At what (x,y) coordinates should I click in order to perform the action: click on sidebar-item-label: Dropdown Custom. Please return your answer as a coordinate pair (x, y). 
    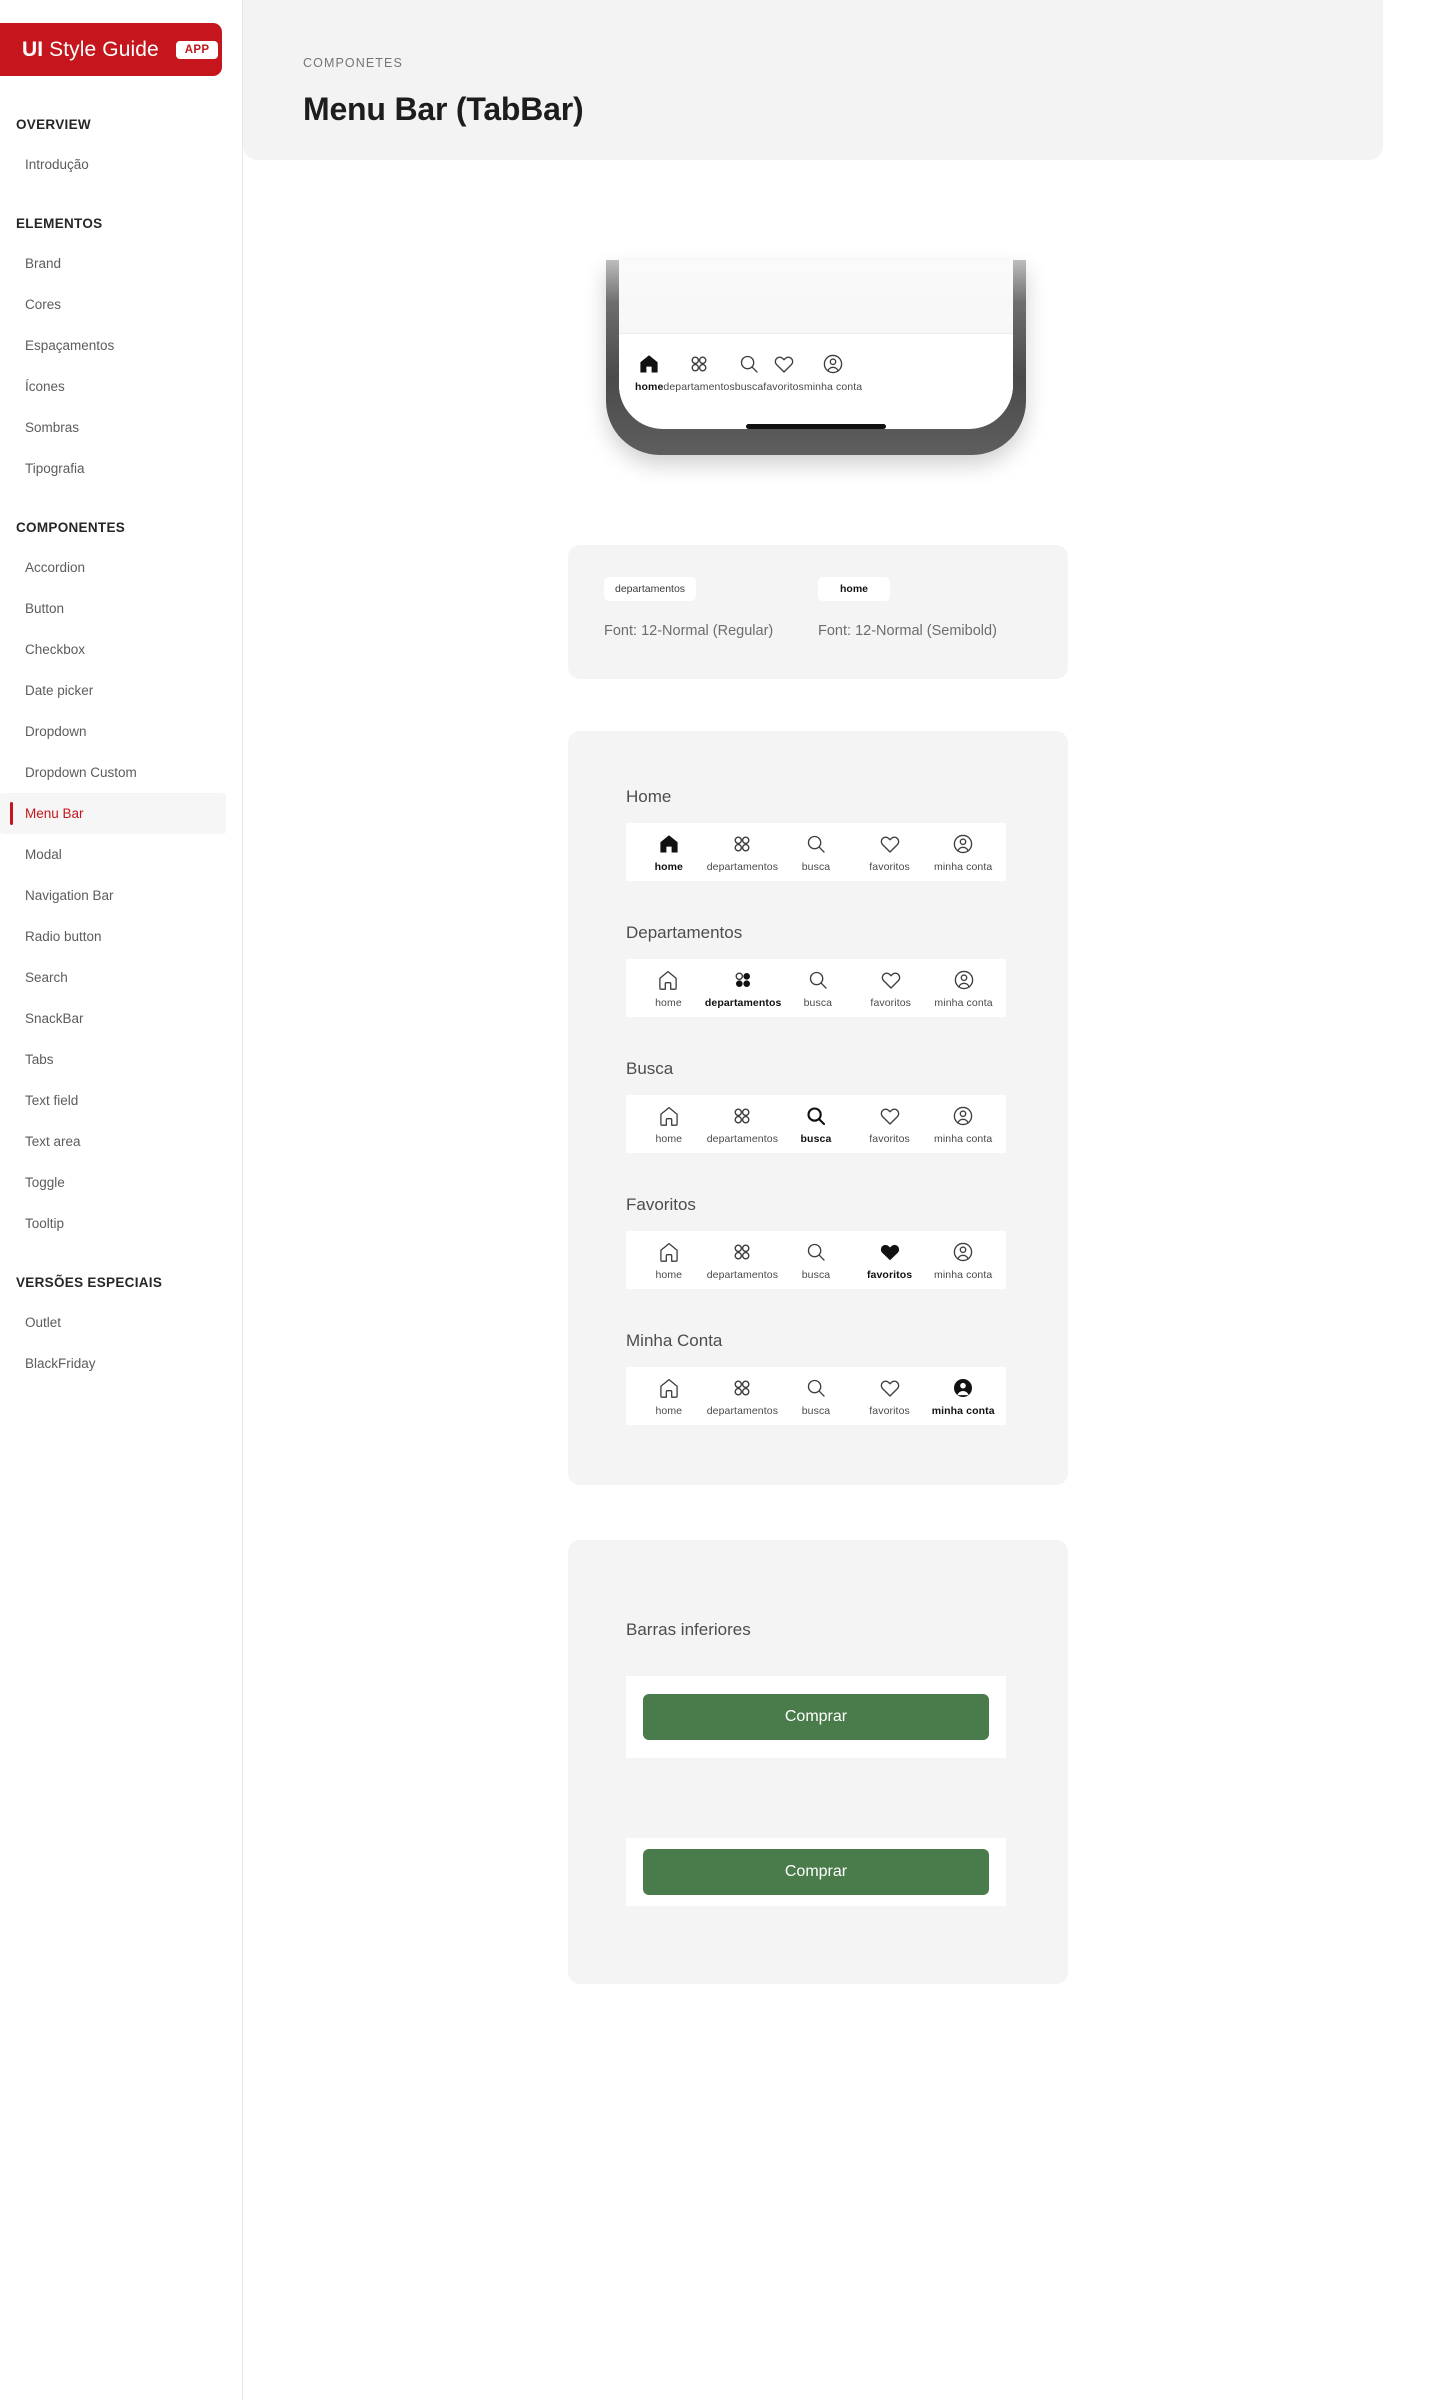
    Looking at the image, I should click on (81, 772).